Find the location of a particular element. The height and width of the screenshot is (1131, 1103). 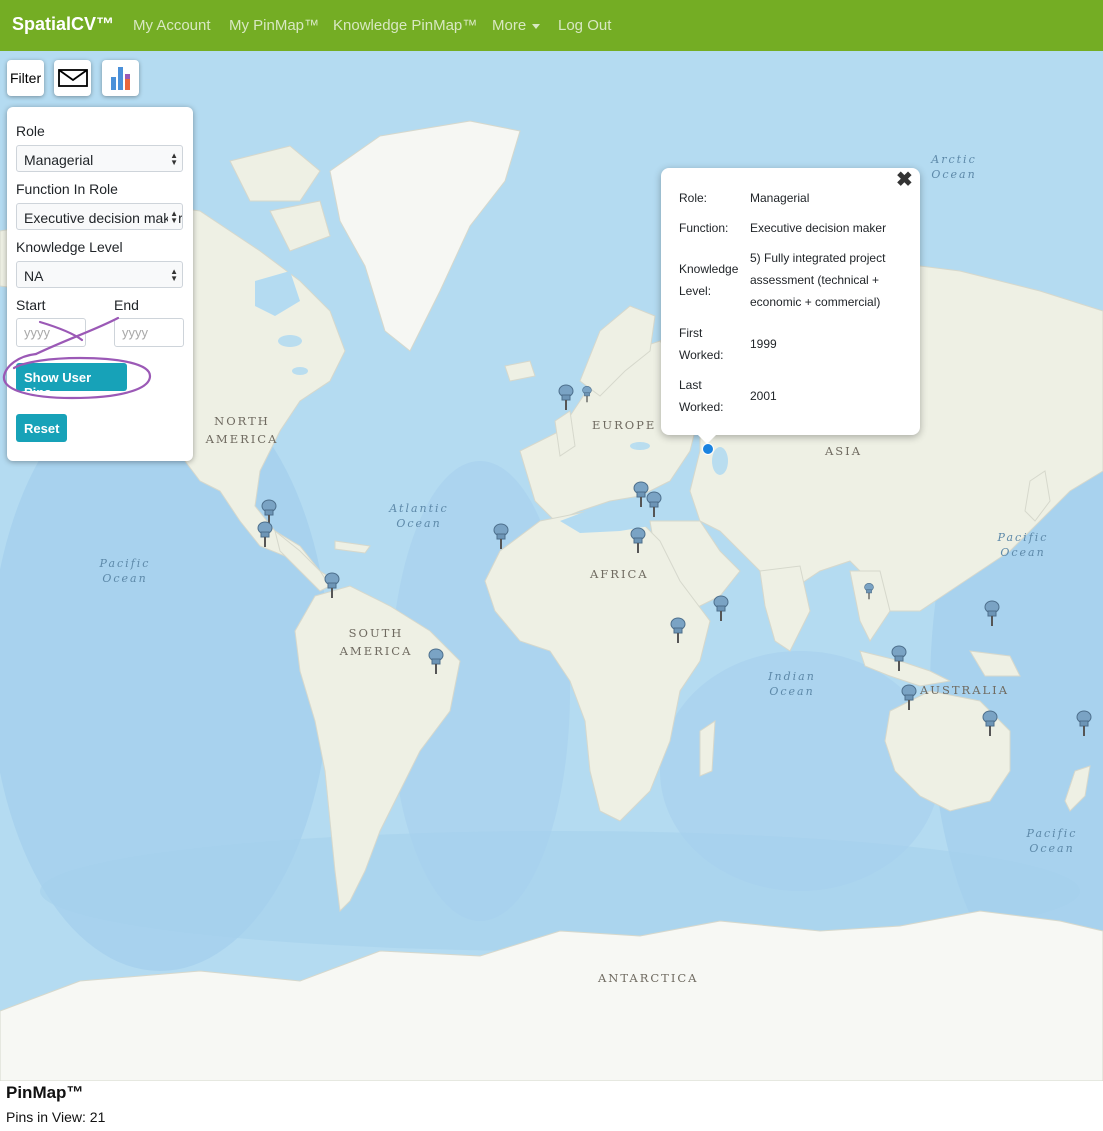

label-australia: AUSTRALIA is located at coordinates (964, 690).